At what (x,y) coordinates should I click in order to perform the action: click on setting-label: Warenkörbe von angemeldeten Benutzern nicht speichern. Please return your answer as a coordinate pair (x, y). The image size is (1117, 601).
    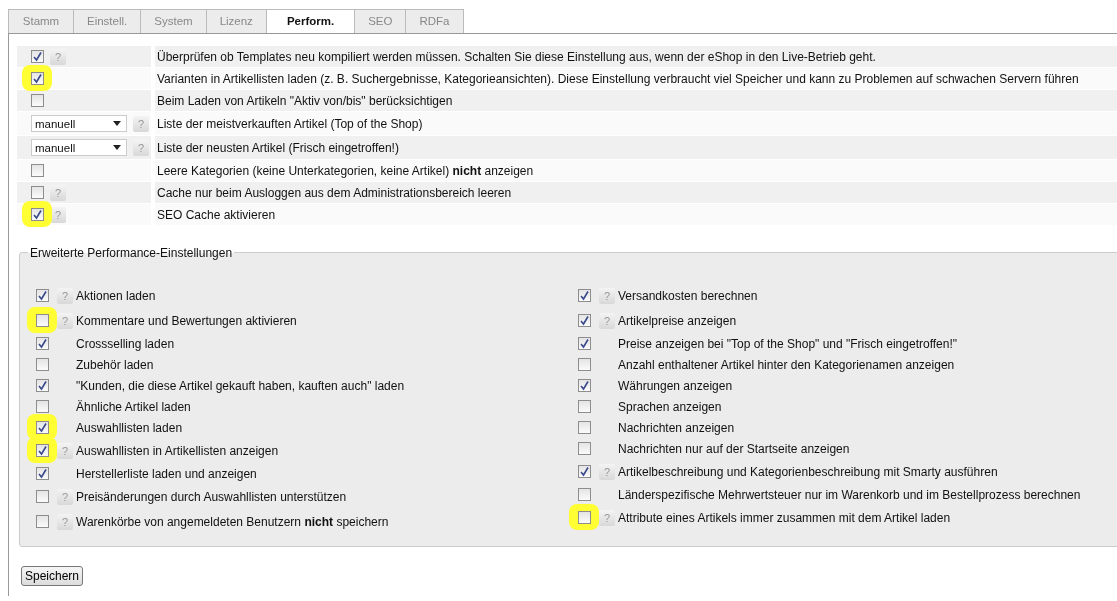
    Looking at the image, I should click on (232, 521).